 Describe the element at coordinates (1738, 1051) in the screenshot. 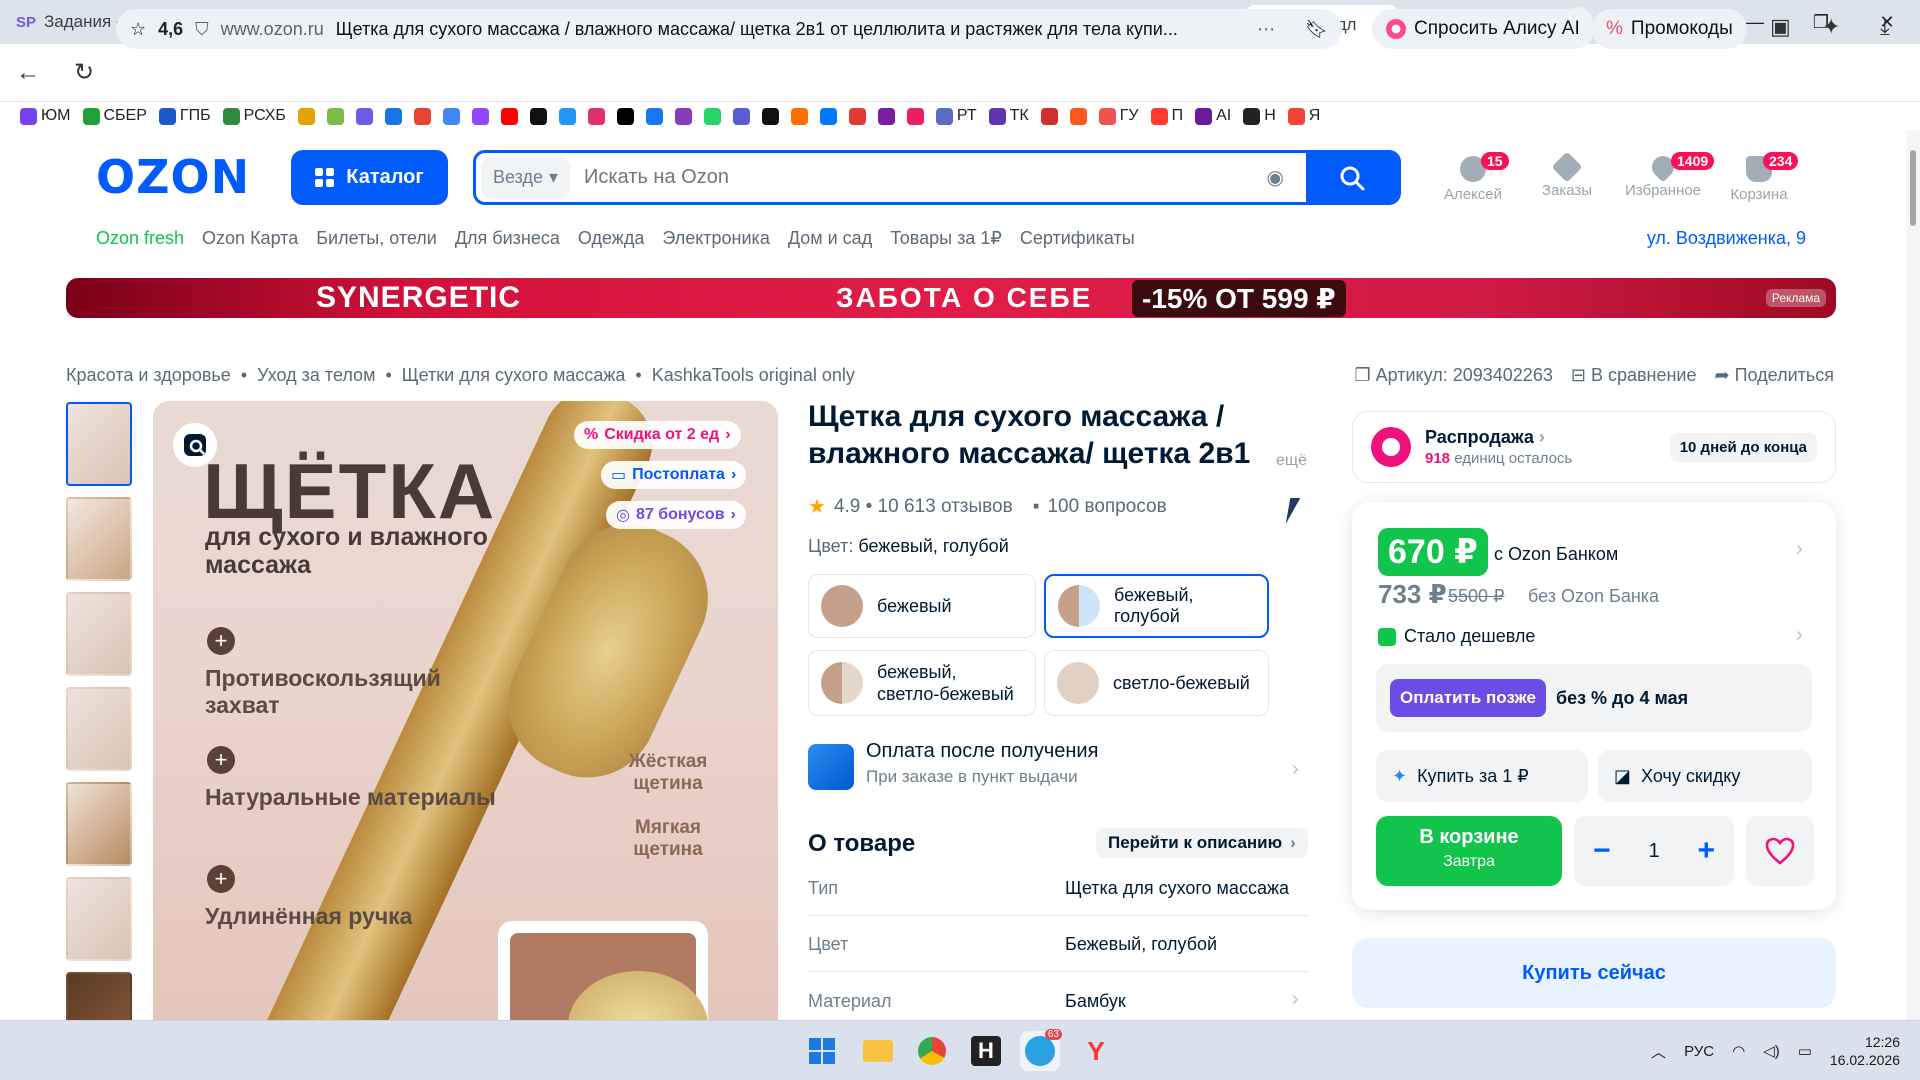

I see `wifi-icon: ◠` at that location.